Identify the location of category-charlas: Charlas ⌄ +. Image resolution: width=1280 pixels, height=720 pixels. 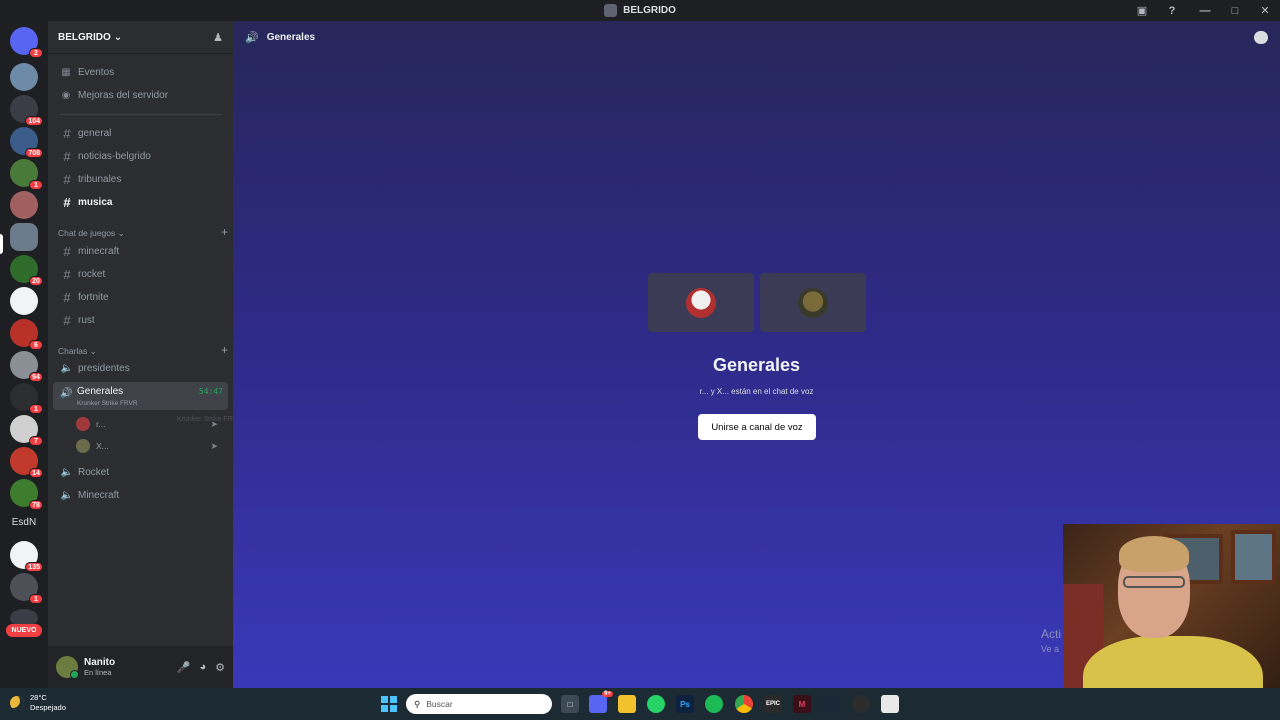
(143, 350).